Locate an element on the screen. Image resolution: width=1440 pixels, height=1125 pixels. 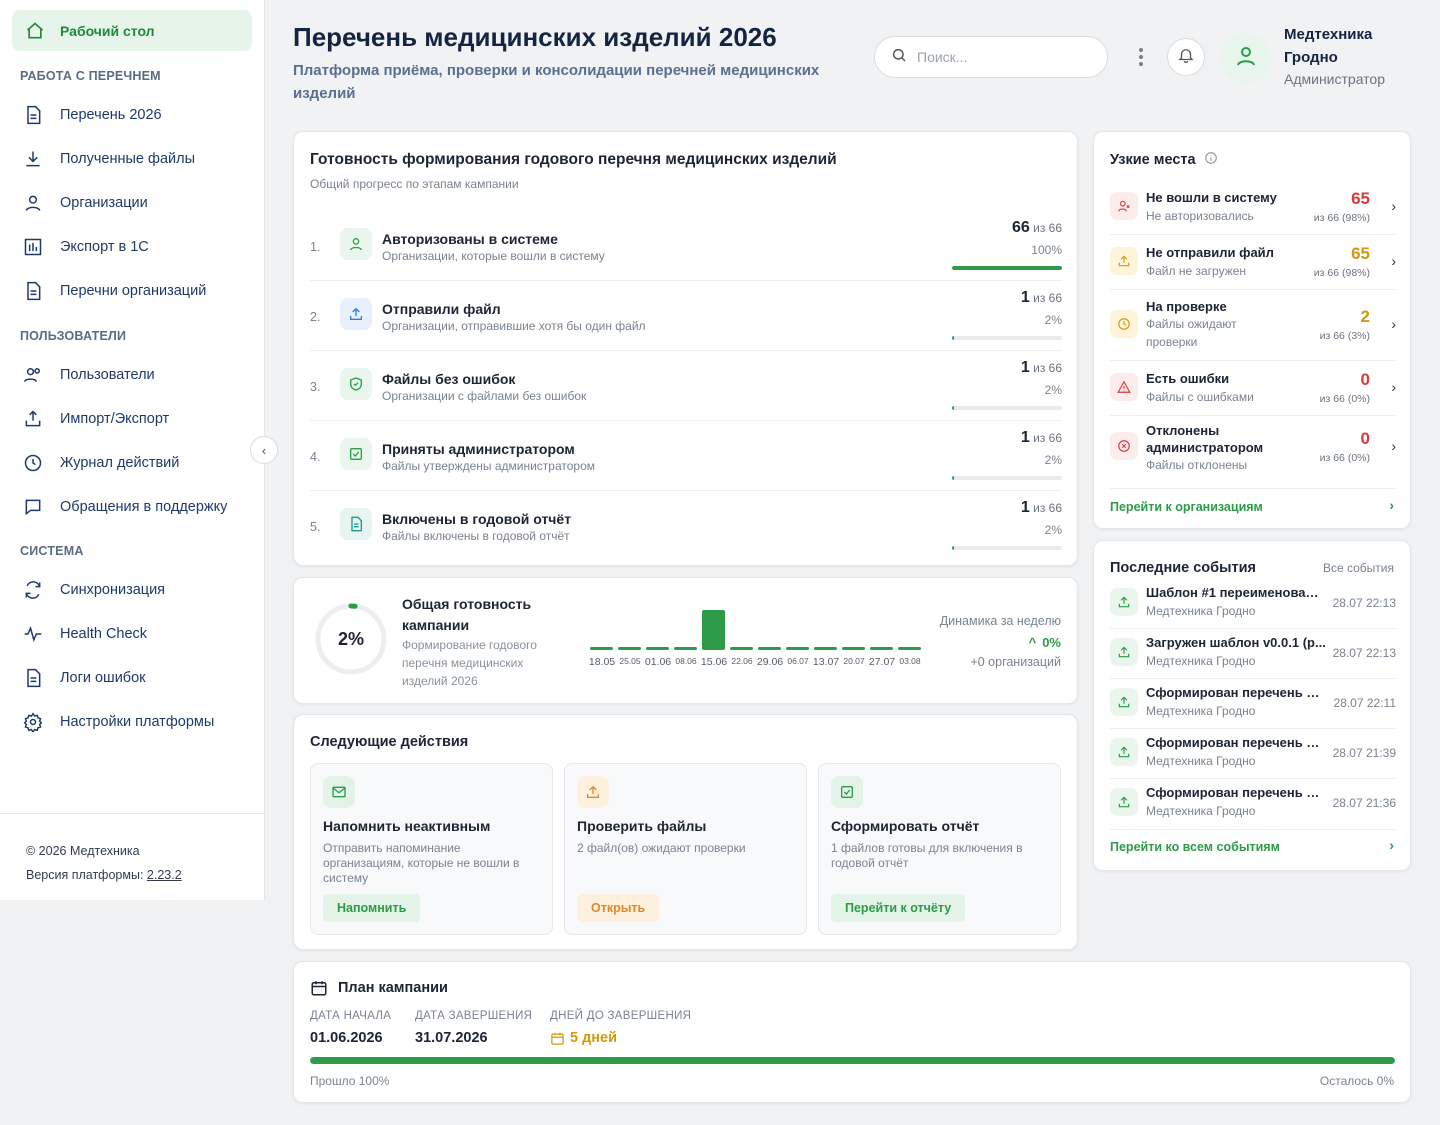
action-name: Напомнить неактивным is located at coordinates (407, 826).